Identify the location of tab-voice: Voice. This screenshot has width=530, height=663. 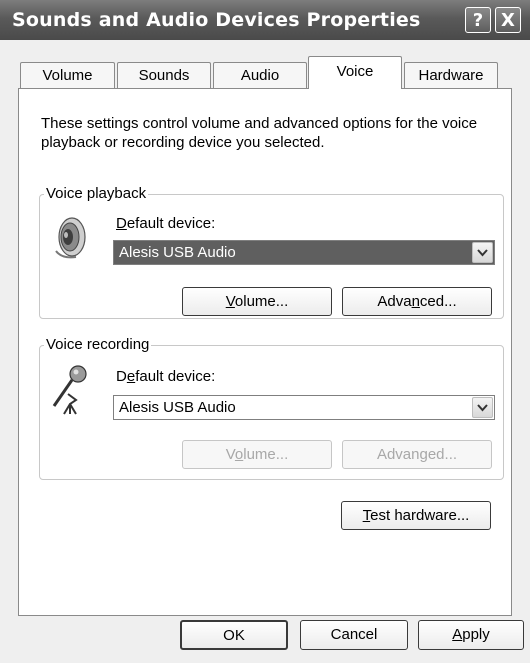
(355, 72).